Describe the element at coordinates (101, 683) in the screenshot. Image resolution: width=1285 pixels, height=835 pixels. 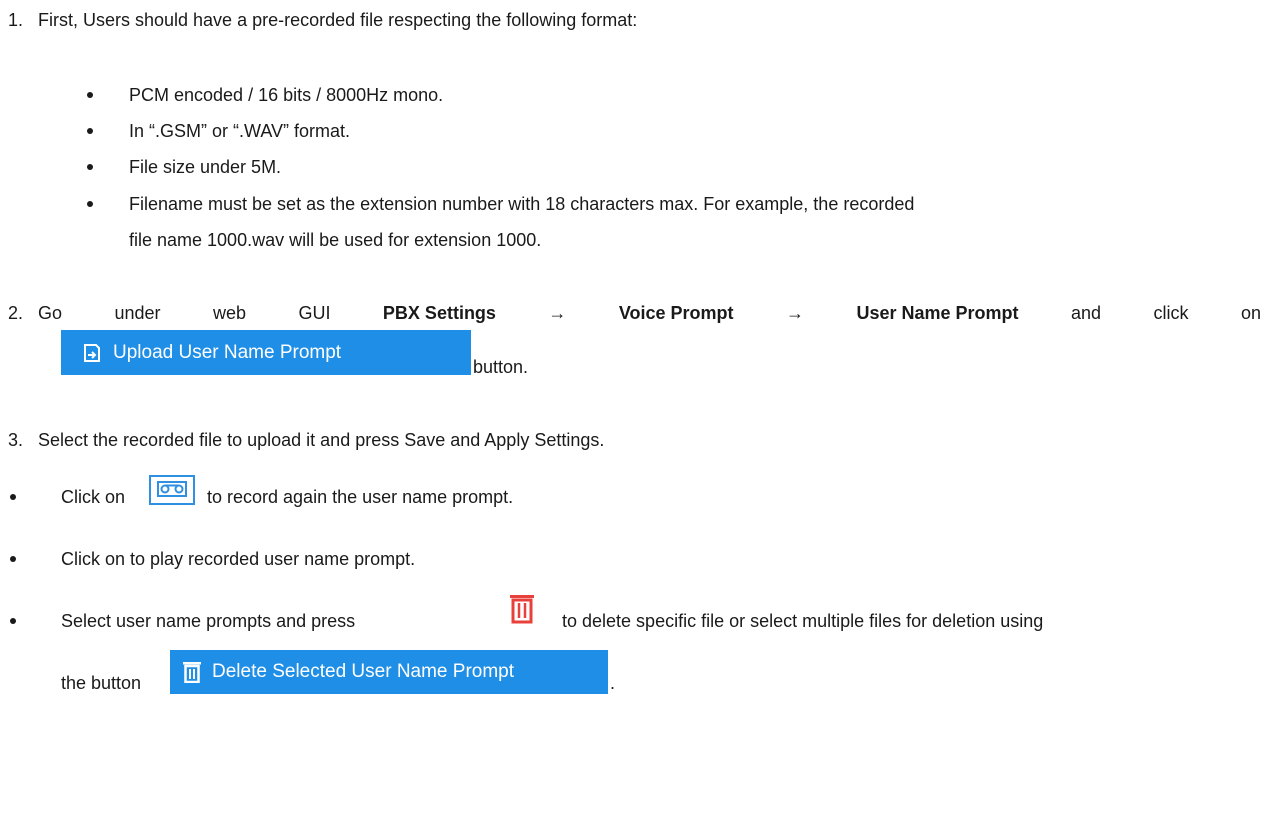
I see `bullet-text: the button` at that location.